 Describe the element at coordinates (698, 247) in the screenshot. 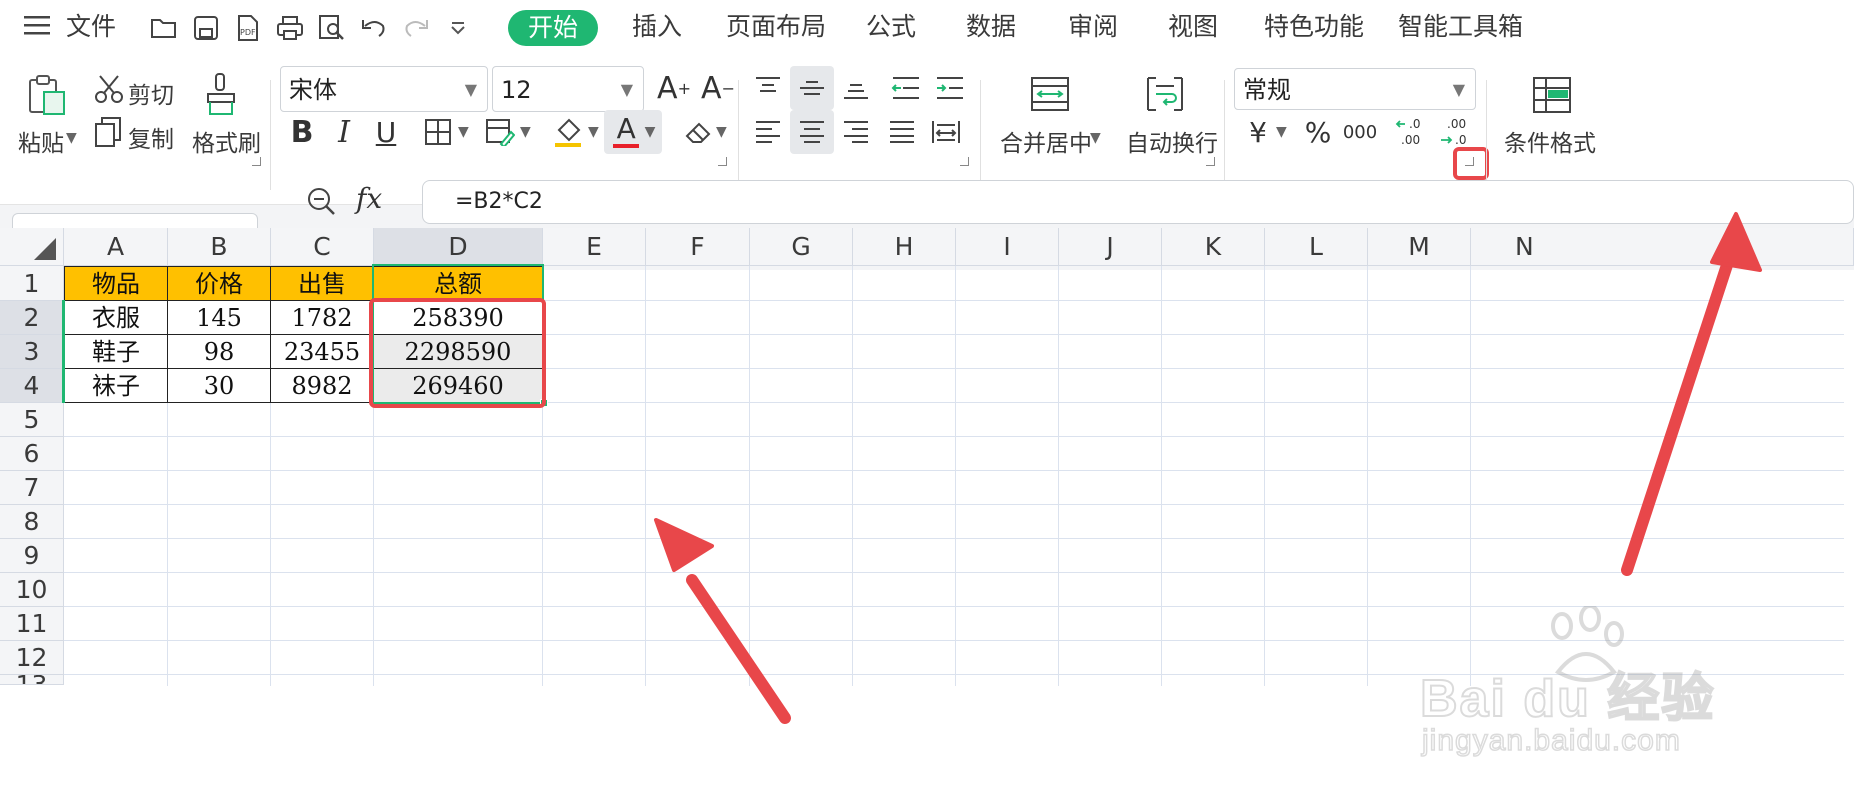

I see `column-header-f: F` at that location.